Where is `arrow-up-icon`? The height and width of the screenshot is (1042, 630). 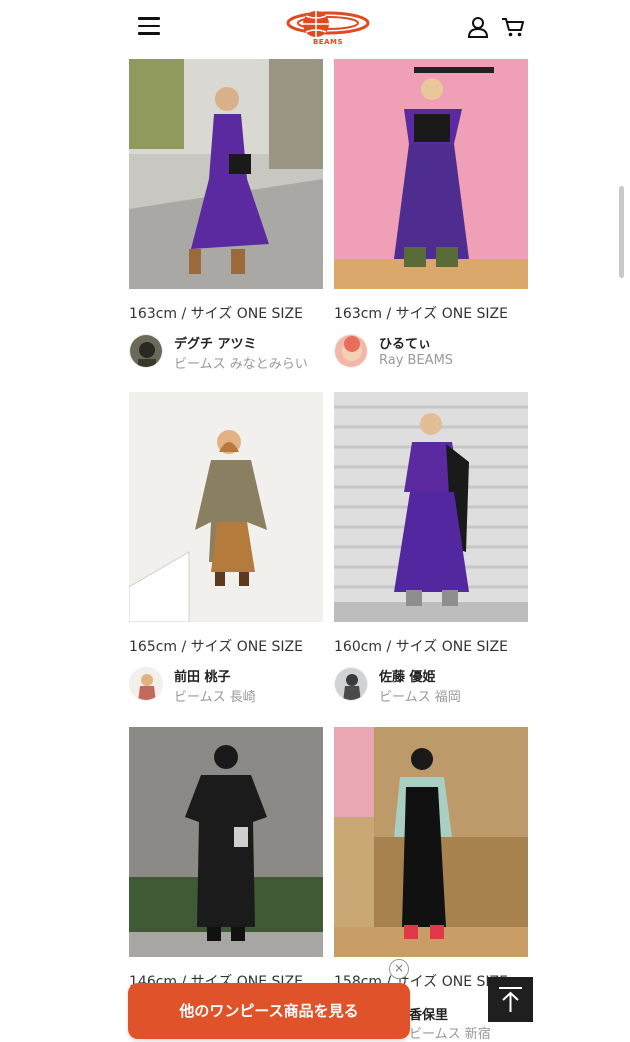
arrow-up-icon is located at coordinates (510, 999).